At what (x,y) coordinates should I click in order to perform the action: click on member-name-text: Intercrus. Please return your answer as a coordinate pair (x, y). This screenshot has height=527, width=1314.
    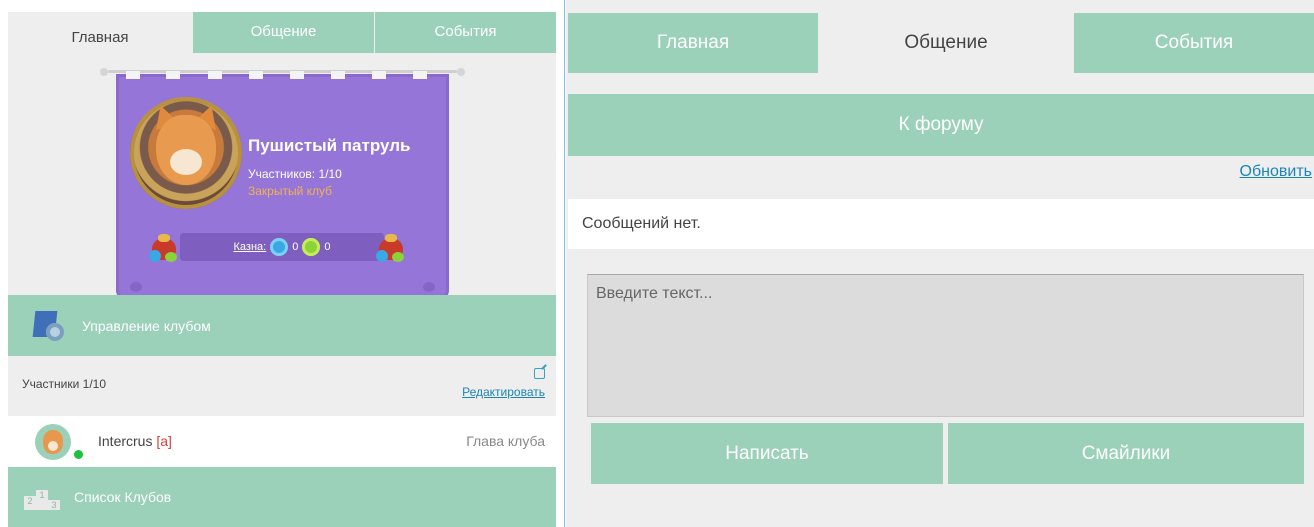
    Looking at the image, I should click on (125, 441).